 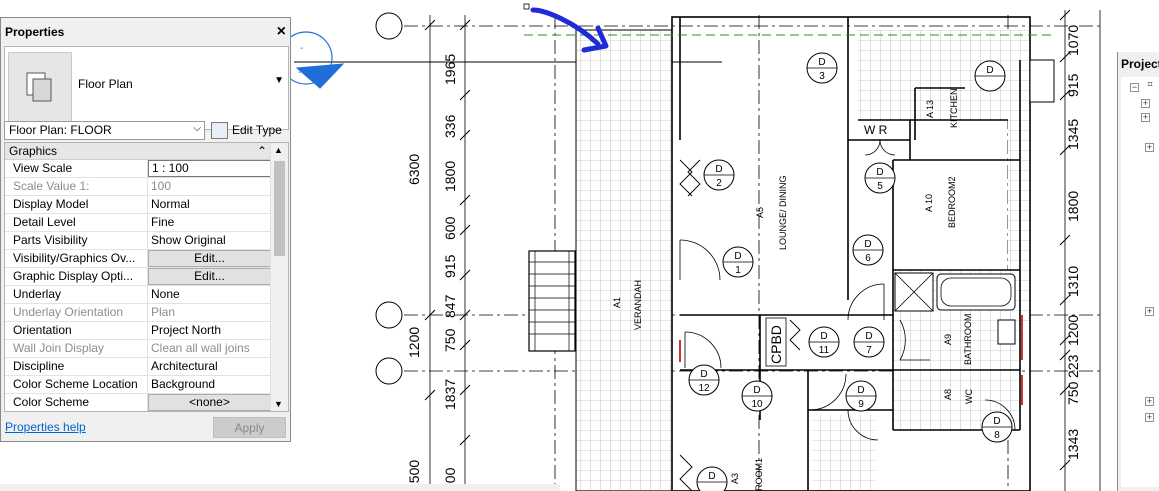 I want to click on door-tag: D 11, so click(x=824, y=342).